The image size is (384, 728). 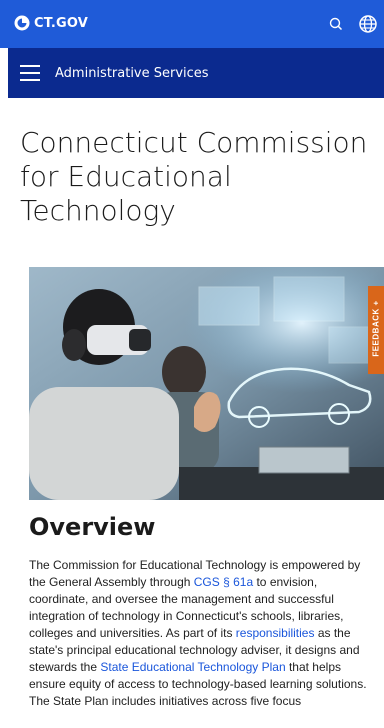 What do you see at coordinates (126, 176) in the screenshot?
I see `page-title-line-2: for Educational` at bounding box center [126, 176].